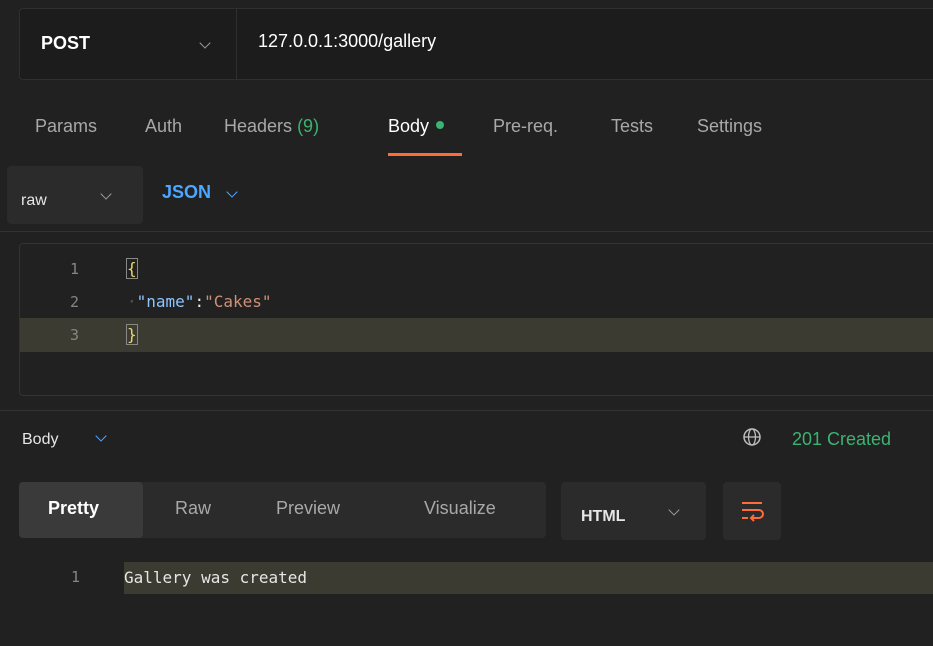  Describe the element at coordinates (347, 41) in the screenshot. I see `url-input: 127.0.0.1:3000/gallery` at that location.